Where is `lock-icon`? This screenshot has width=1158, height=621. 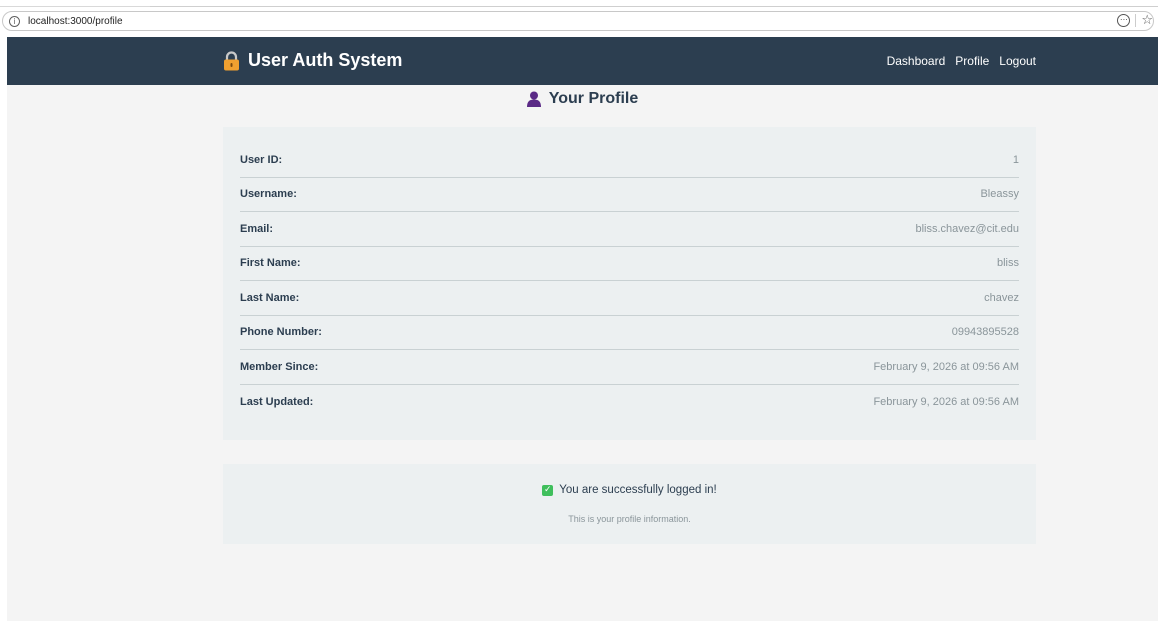
lock-icon is located at coordinates (231, 60).